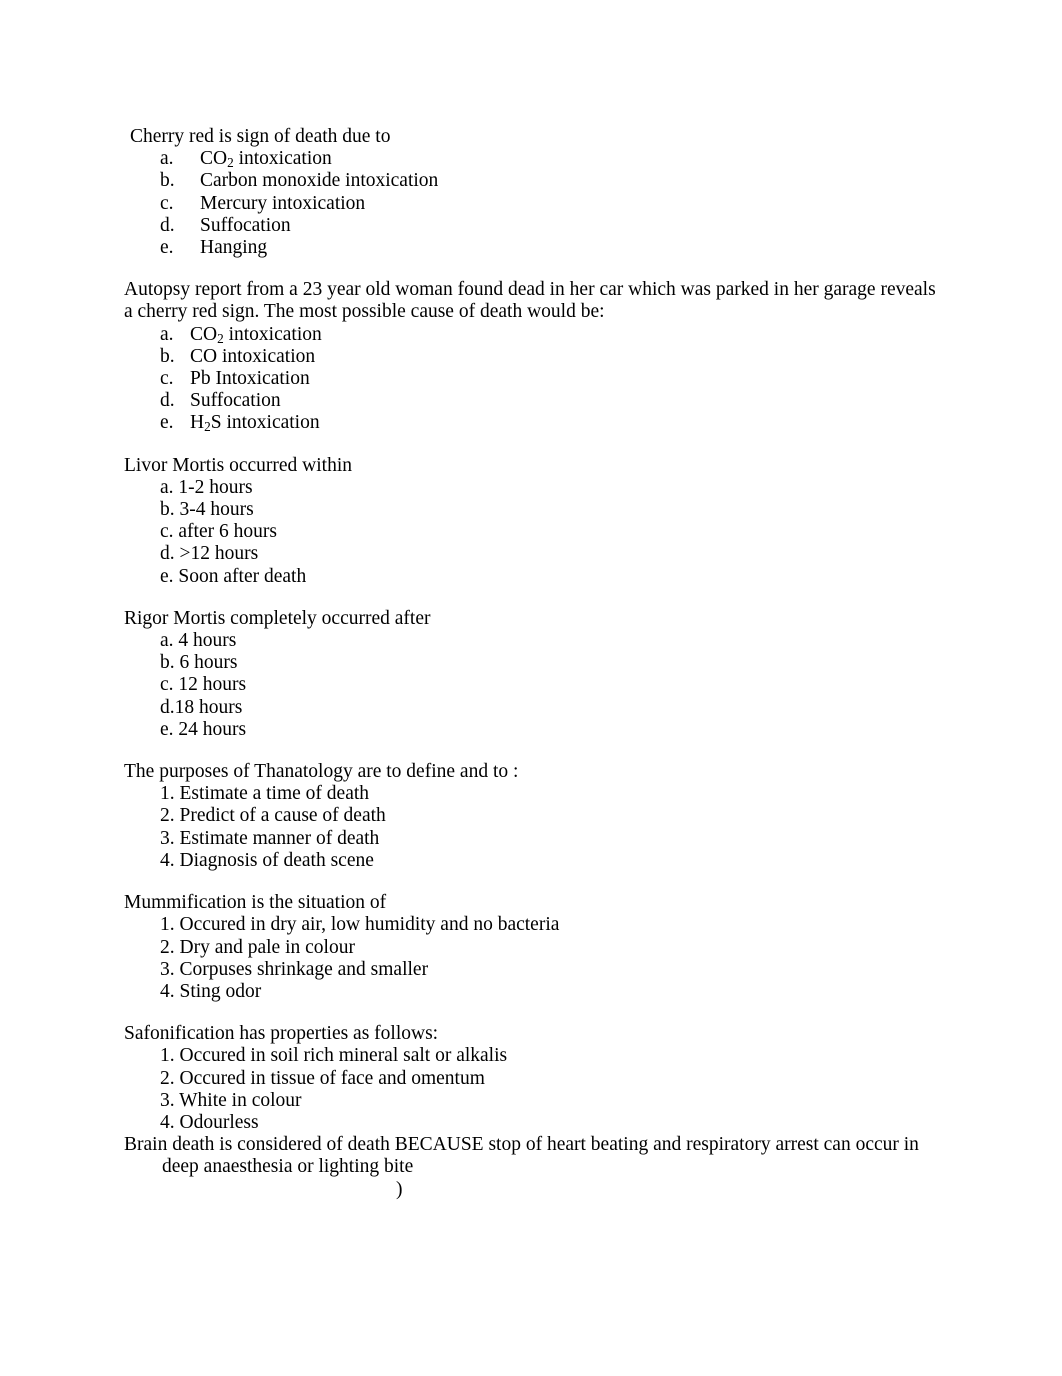 Image resolution: width=1062 pixels, height=1376 pixels. I want to click on option-item: 1. Estimate a time of death, so click(532, 794).